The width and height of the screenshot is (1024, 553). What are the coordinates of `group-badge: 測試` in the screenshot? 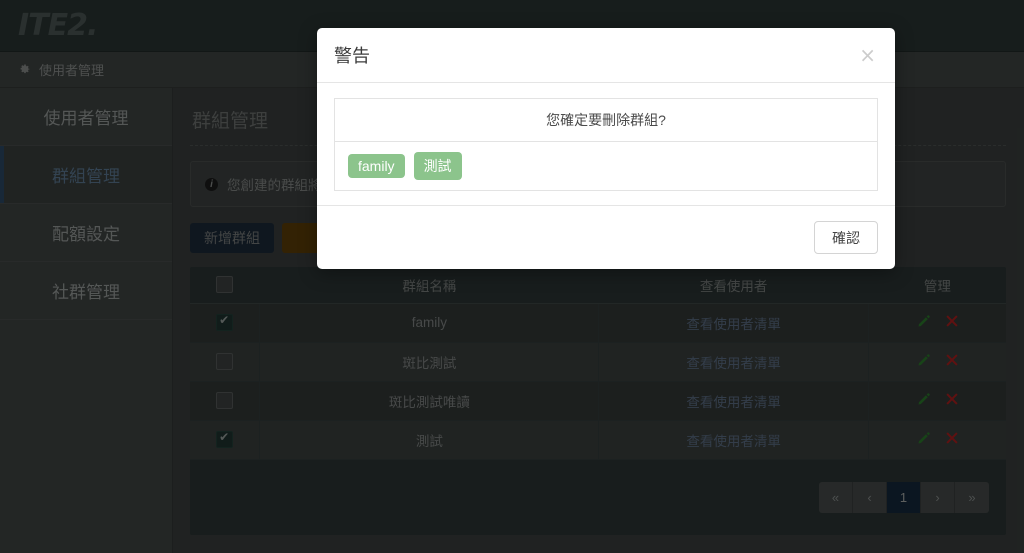 It's located at (437, 166).